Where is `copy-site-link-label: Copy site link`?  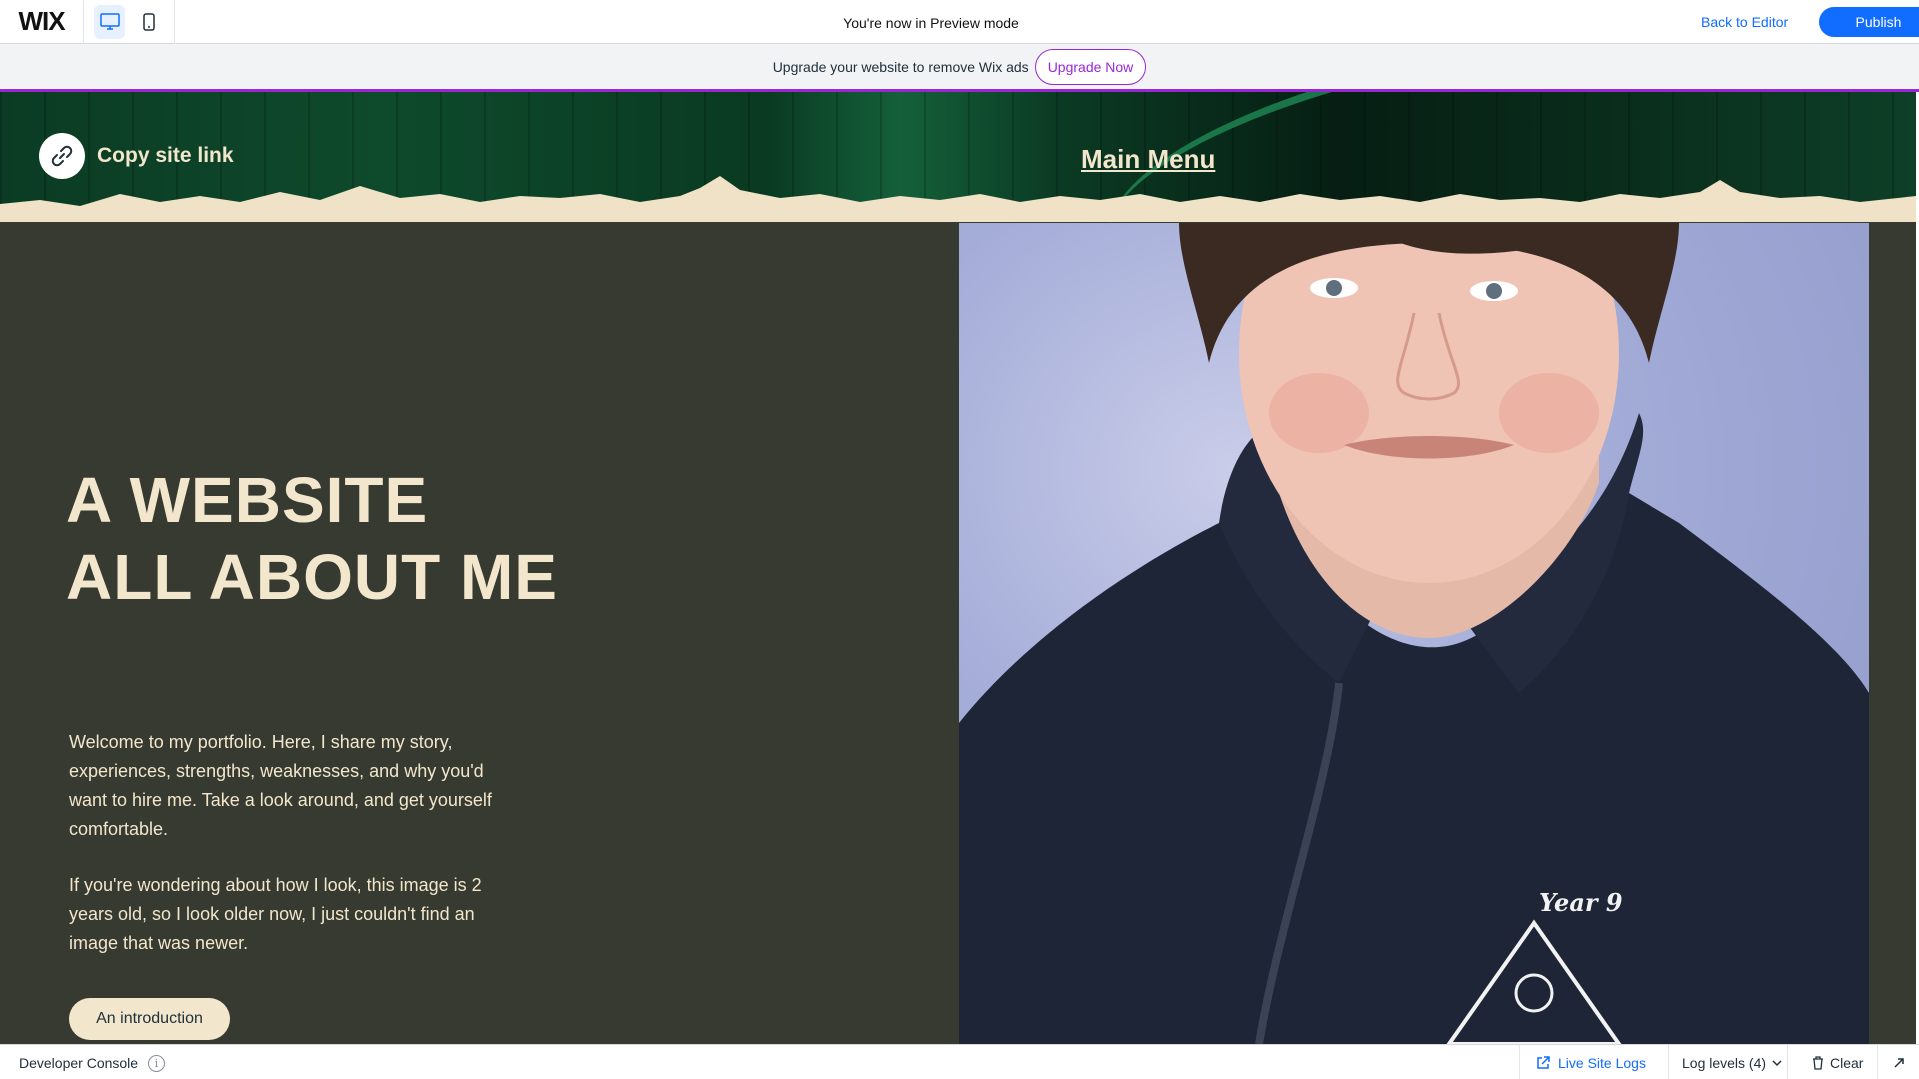
copy-site-link-label: Copy site link is located at coordinates (165, 155).